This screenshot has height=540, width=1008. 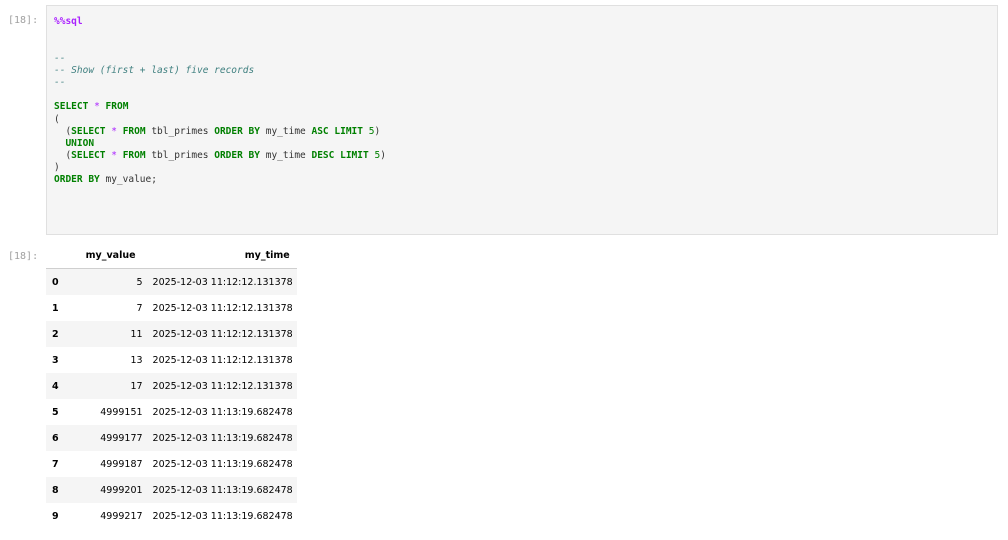 I want to click on column-header-my-value: my_value, so click(x=107, y=256).